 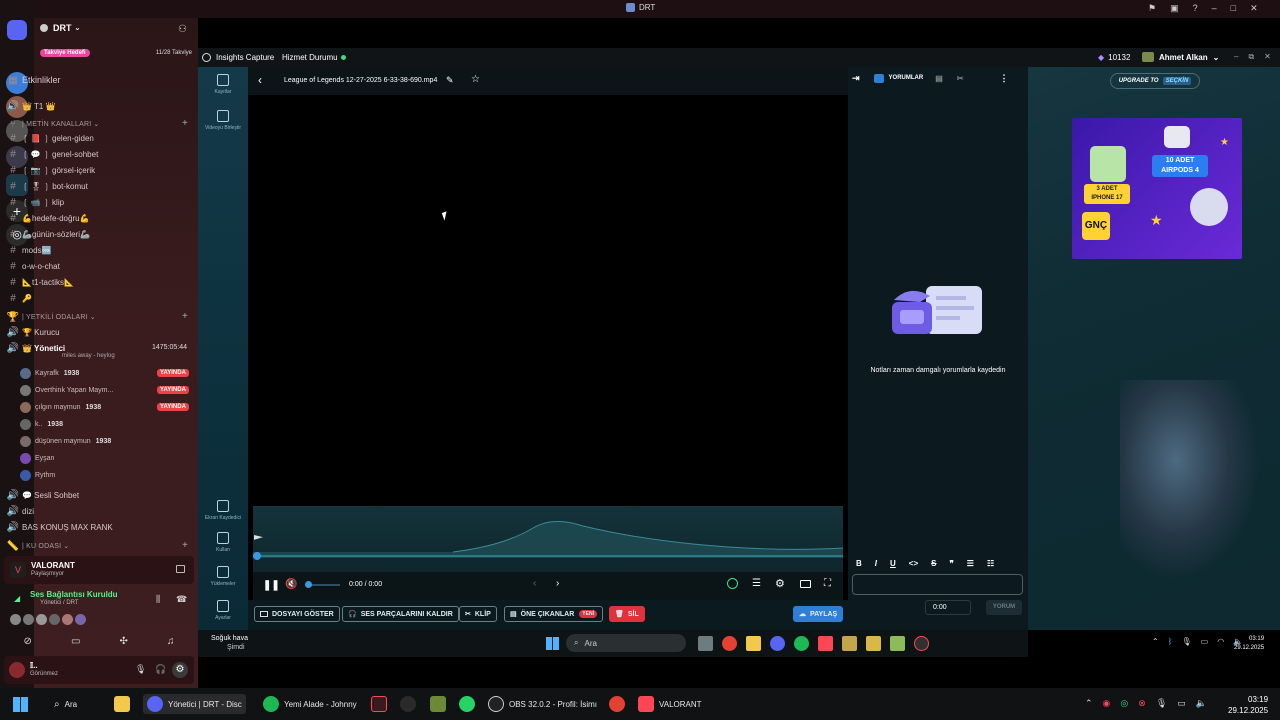 I want to click on flag-icon: ⚑, so click(x=1152, y=8).